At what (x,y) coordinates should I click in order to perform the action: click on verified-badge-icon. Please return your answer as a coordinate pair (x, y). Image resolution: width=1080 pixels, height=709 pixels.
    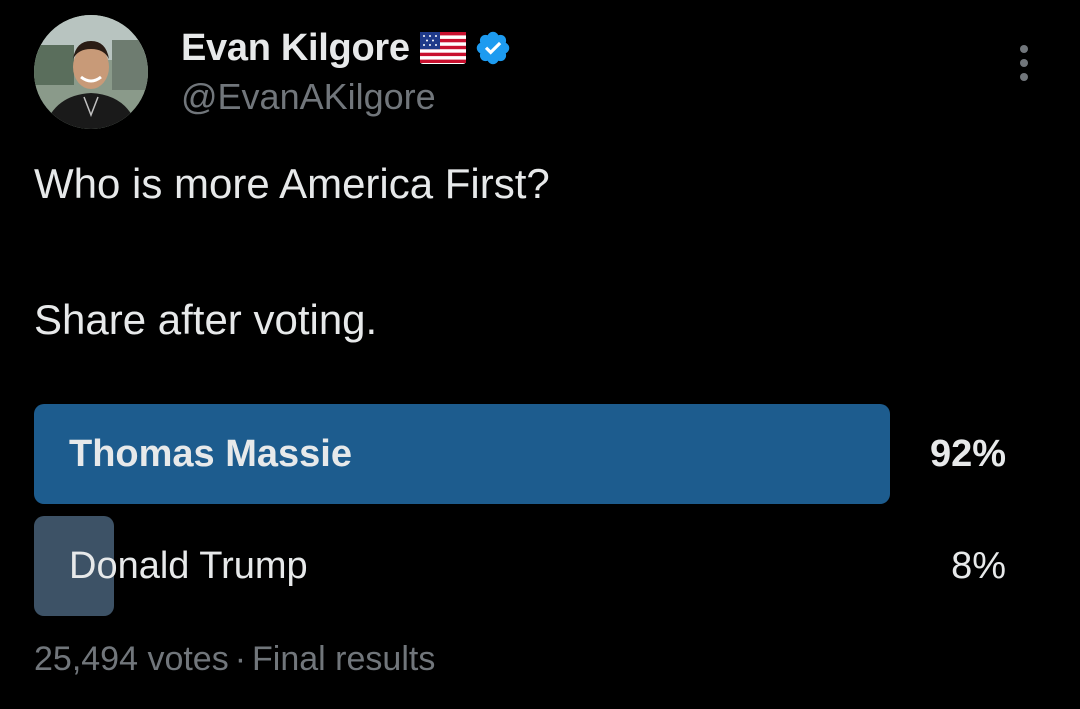
    Looking at the image, I should click on (493, 48).